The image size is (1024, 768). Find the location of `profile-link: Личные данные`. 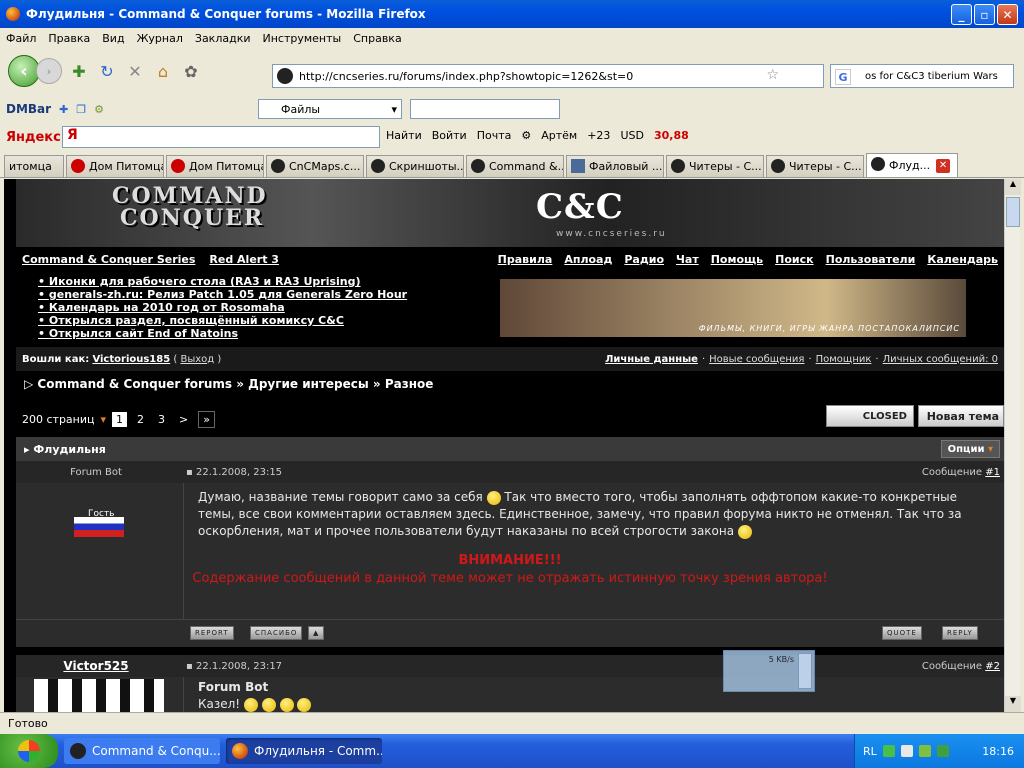

profile-link: Личные данные is located at coordinates (651, 359).